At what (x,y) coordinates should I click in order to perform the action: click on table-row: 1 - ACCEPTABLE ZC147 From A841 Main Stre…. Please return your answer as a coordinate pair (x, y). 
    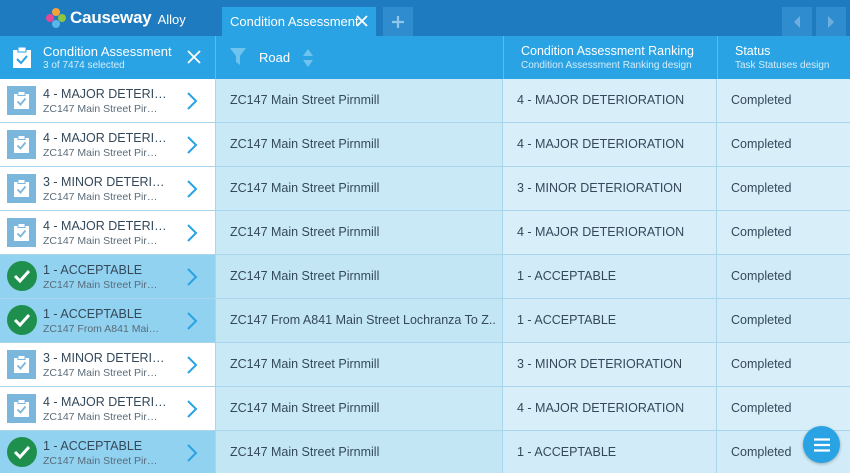
    Looking at the image, I should click on (425, 321).